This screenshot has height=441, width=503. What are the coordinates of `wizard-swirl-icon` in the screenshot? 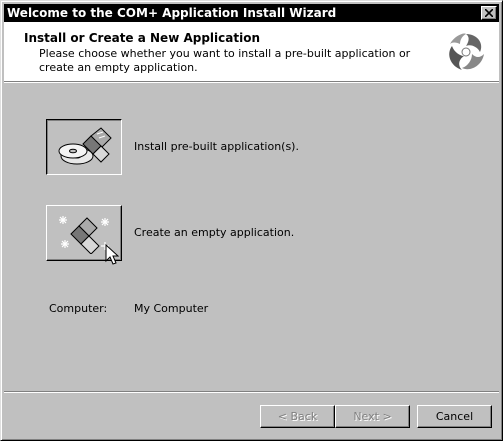 It's located at (466, 51).